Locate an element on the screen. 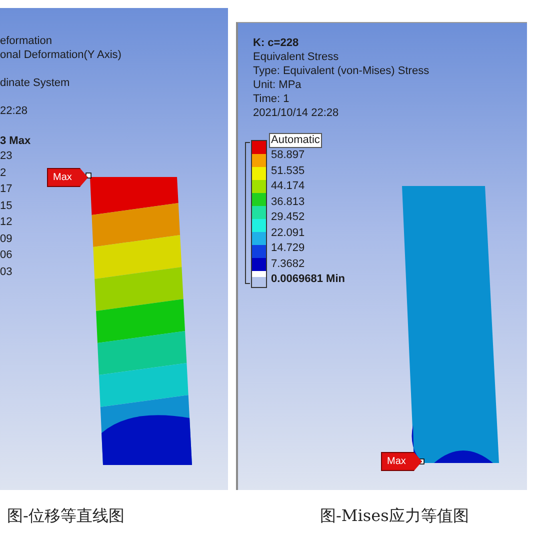  info-text: eformation is located at coordinates (26, 41).